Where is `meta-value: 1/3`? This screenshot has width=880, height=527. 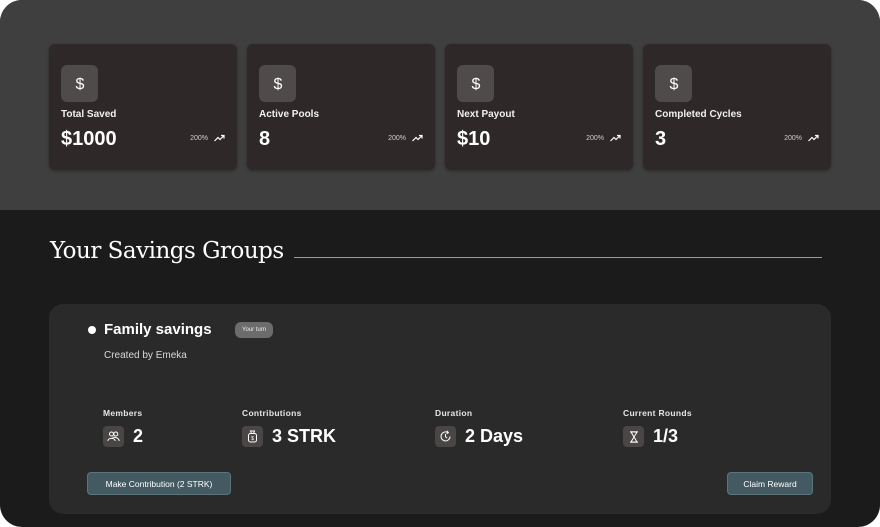 meta-value: 1/3 is located at coordinates (666, 436).